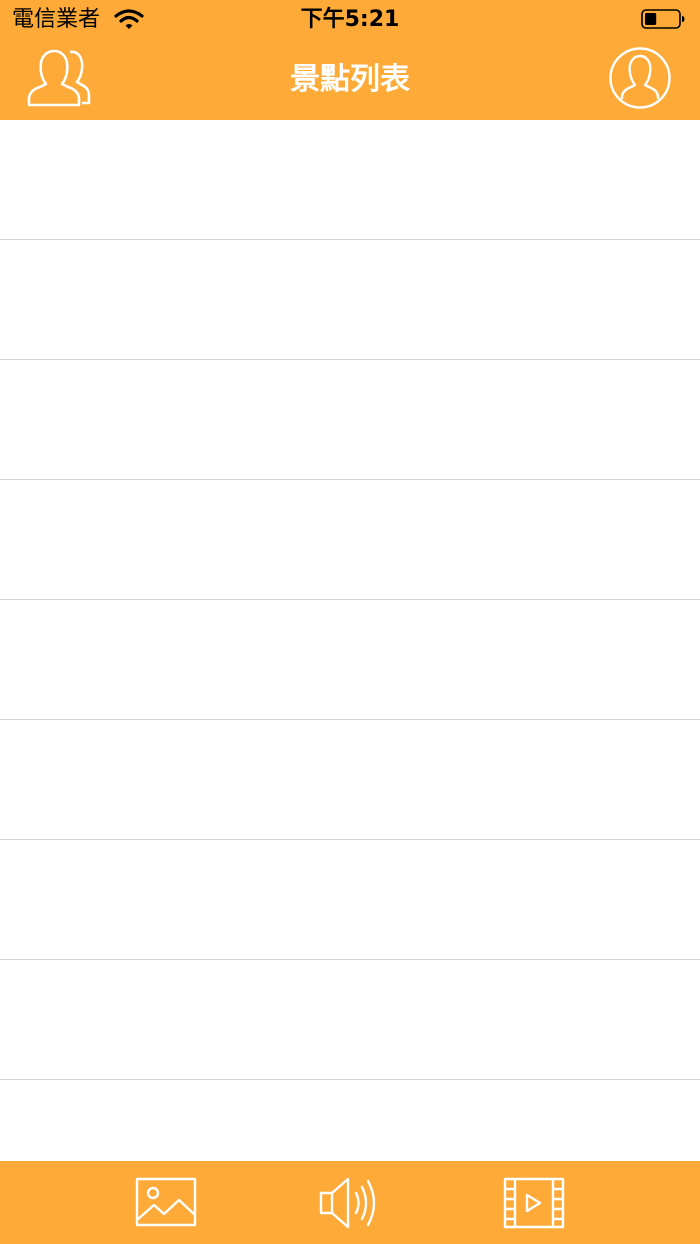  I want to click on profile-button, so click(640, 78).